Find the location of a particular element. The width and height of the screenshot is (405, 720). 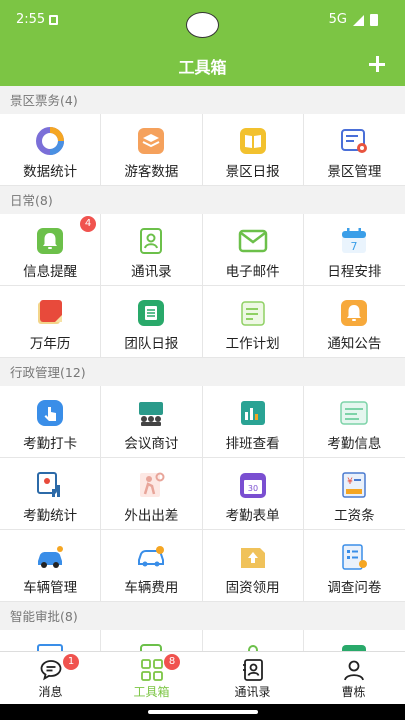

tool-label: 车辆管理 is located at coordinates (50, 588).